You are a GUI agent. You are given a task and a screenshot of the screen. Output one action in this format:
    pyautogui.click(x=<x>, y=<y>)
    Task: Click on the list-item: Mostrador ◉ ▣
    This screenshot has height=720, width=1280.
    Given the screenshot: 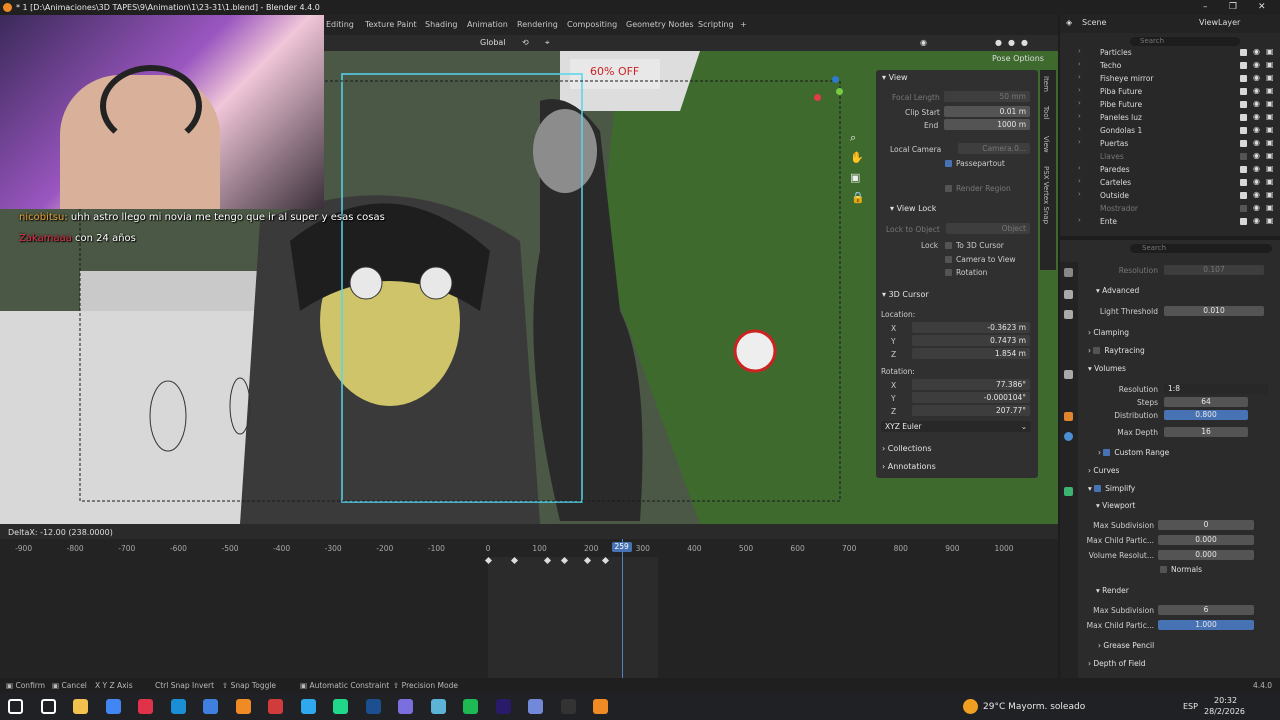 What is the action you would take?
    pyautogui.click(x=1170, y=208)
    